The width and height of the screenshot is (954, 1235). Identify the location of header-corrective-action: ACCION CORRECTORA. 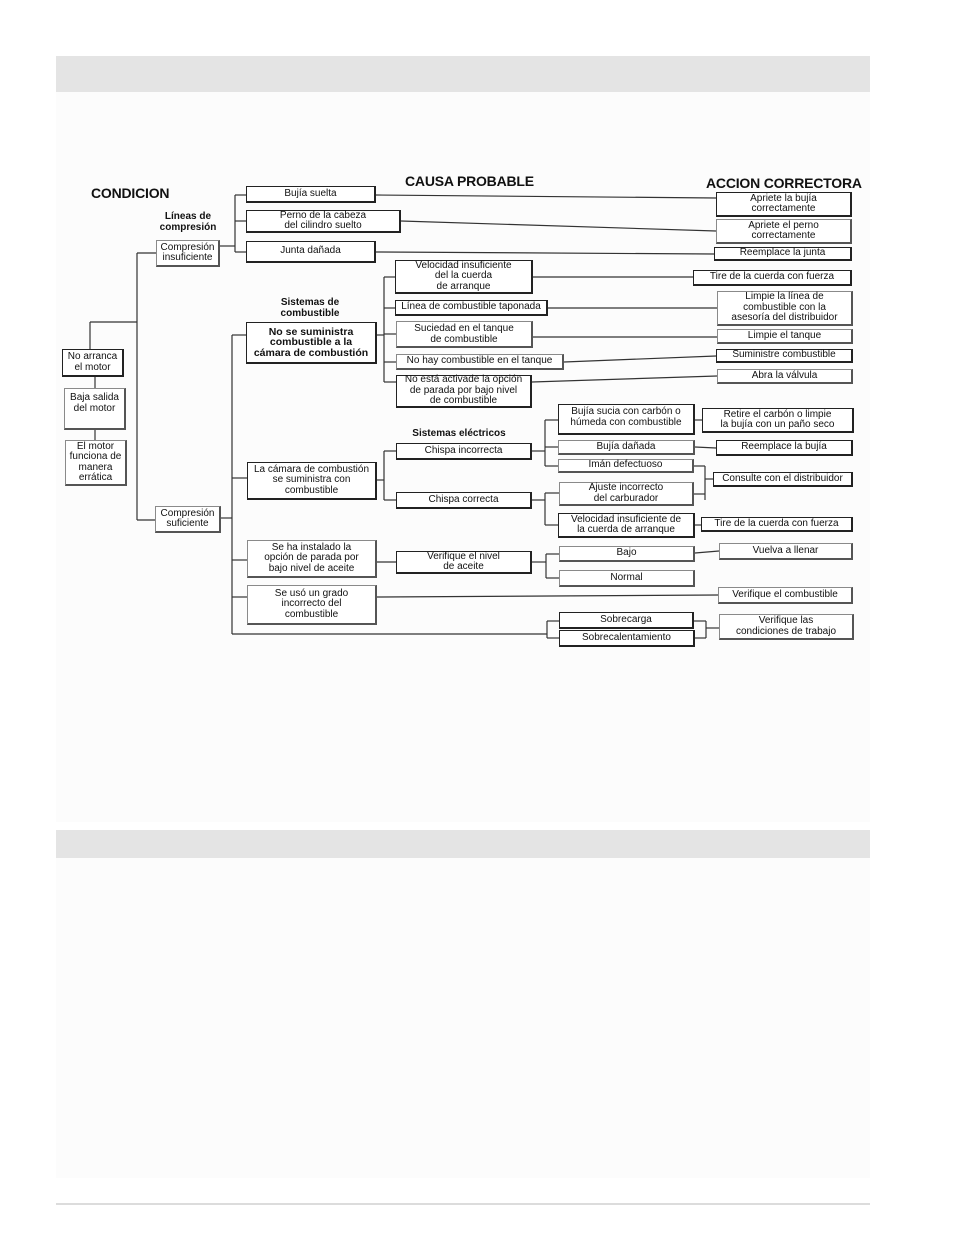
(784, 183).